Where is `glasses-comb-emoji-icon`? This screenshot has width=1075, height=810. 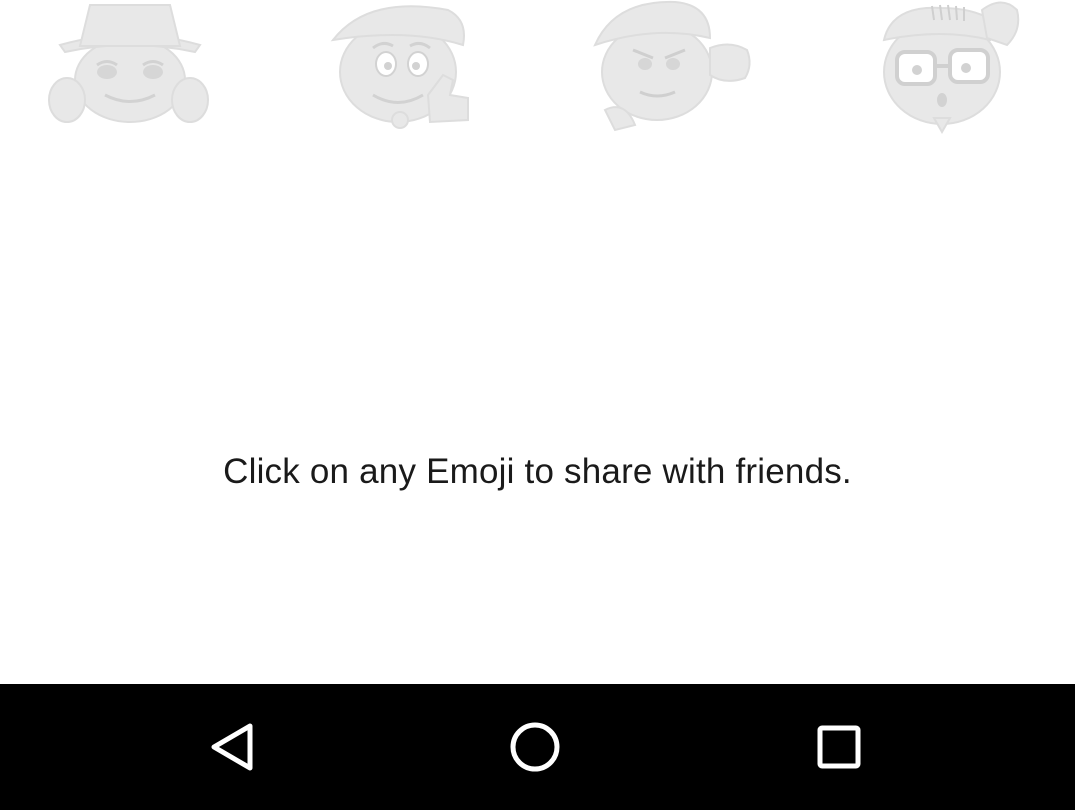
glasses-comb-emoji-icon is located at coordinates (947, 70).